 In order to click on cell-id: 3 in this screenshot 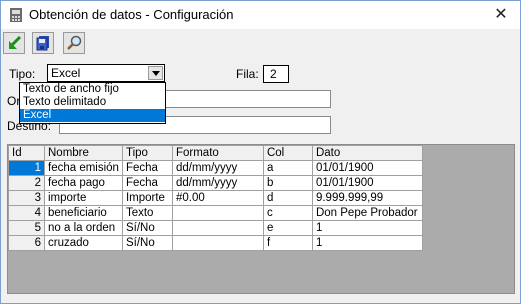, I will do `click(26, 198)`.